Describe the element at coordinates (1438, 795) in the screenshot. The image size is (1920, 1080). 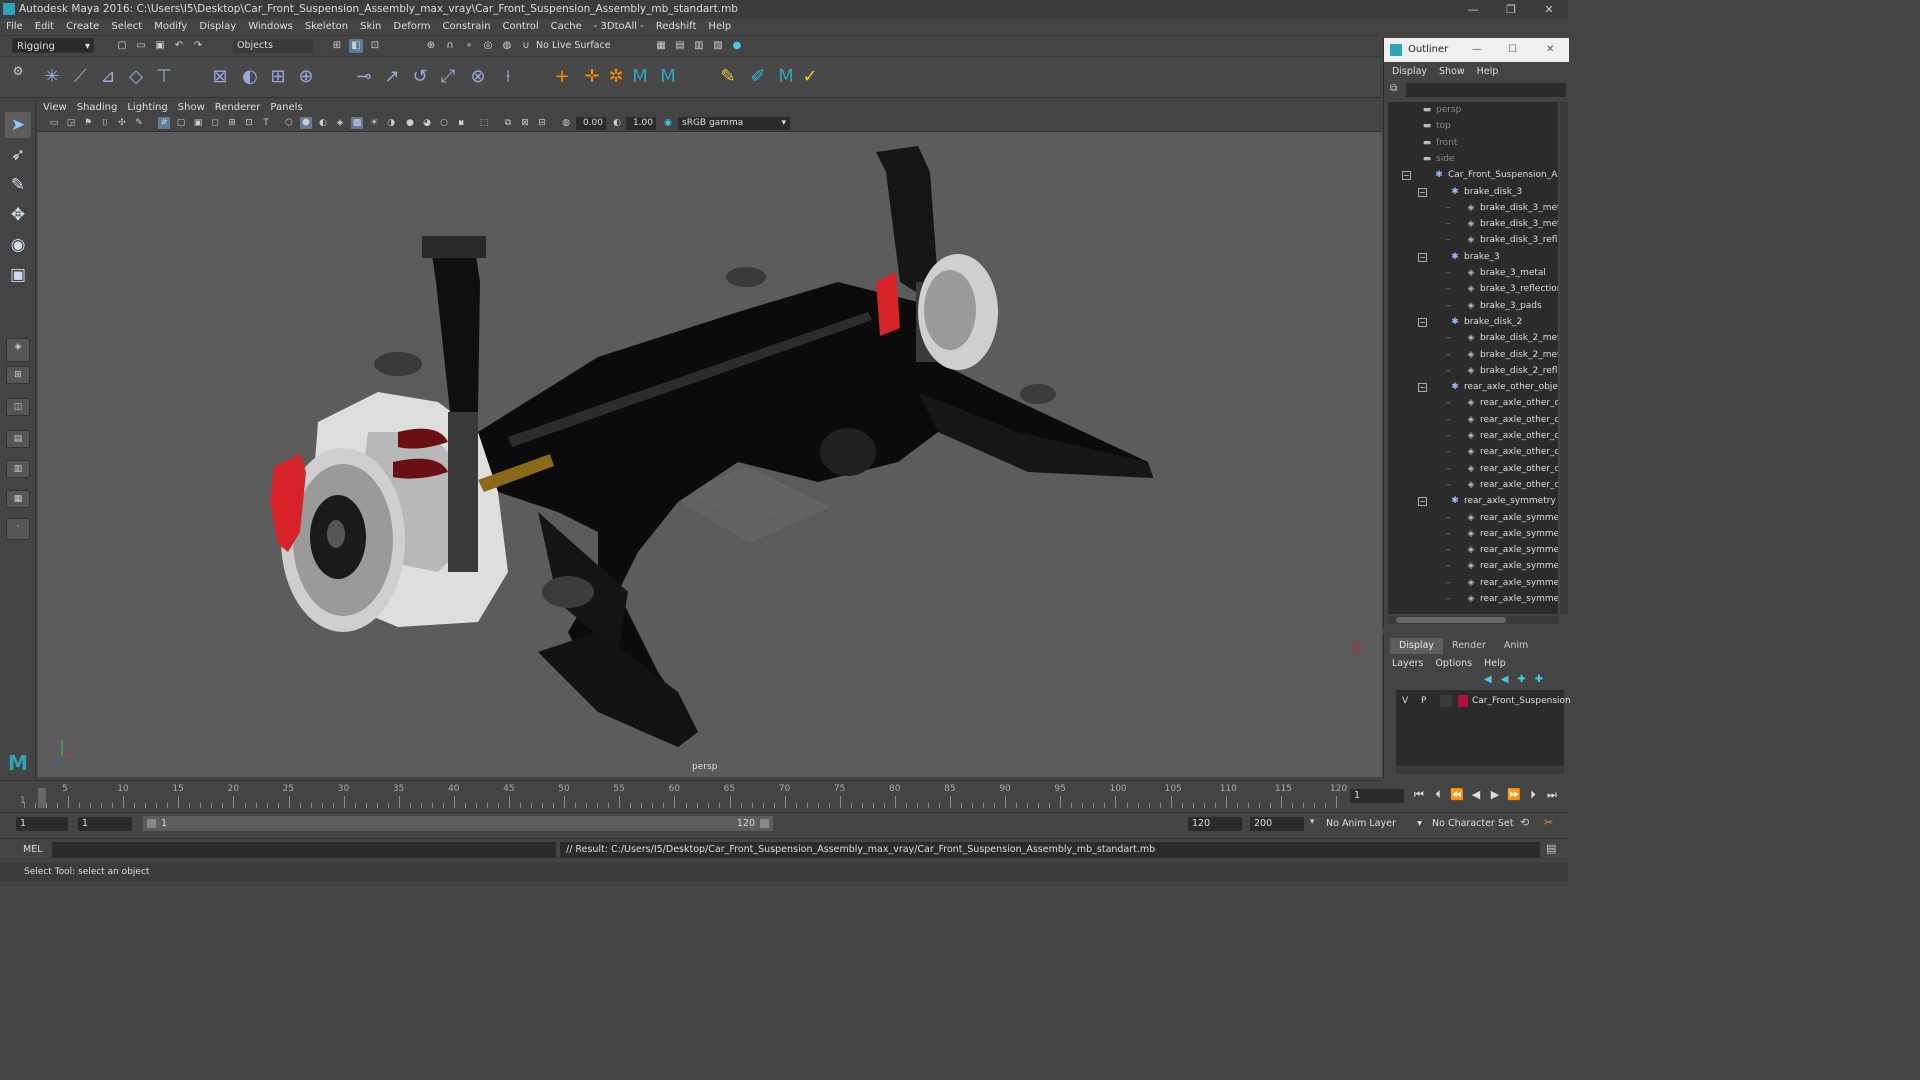
I see `step-back-frame-icon: ⏴` at that location.